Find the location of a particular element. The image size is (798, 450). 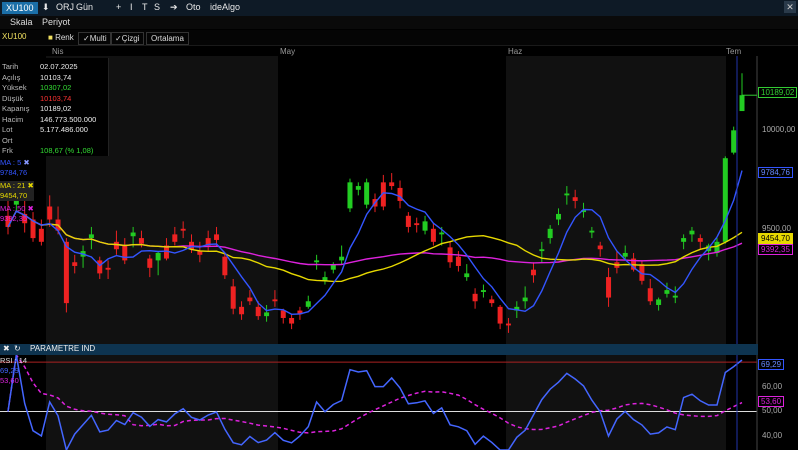

ma5-value: 9784,76 is located at coordinates (14, 172).